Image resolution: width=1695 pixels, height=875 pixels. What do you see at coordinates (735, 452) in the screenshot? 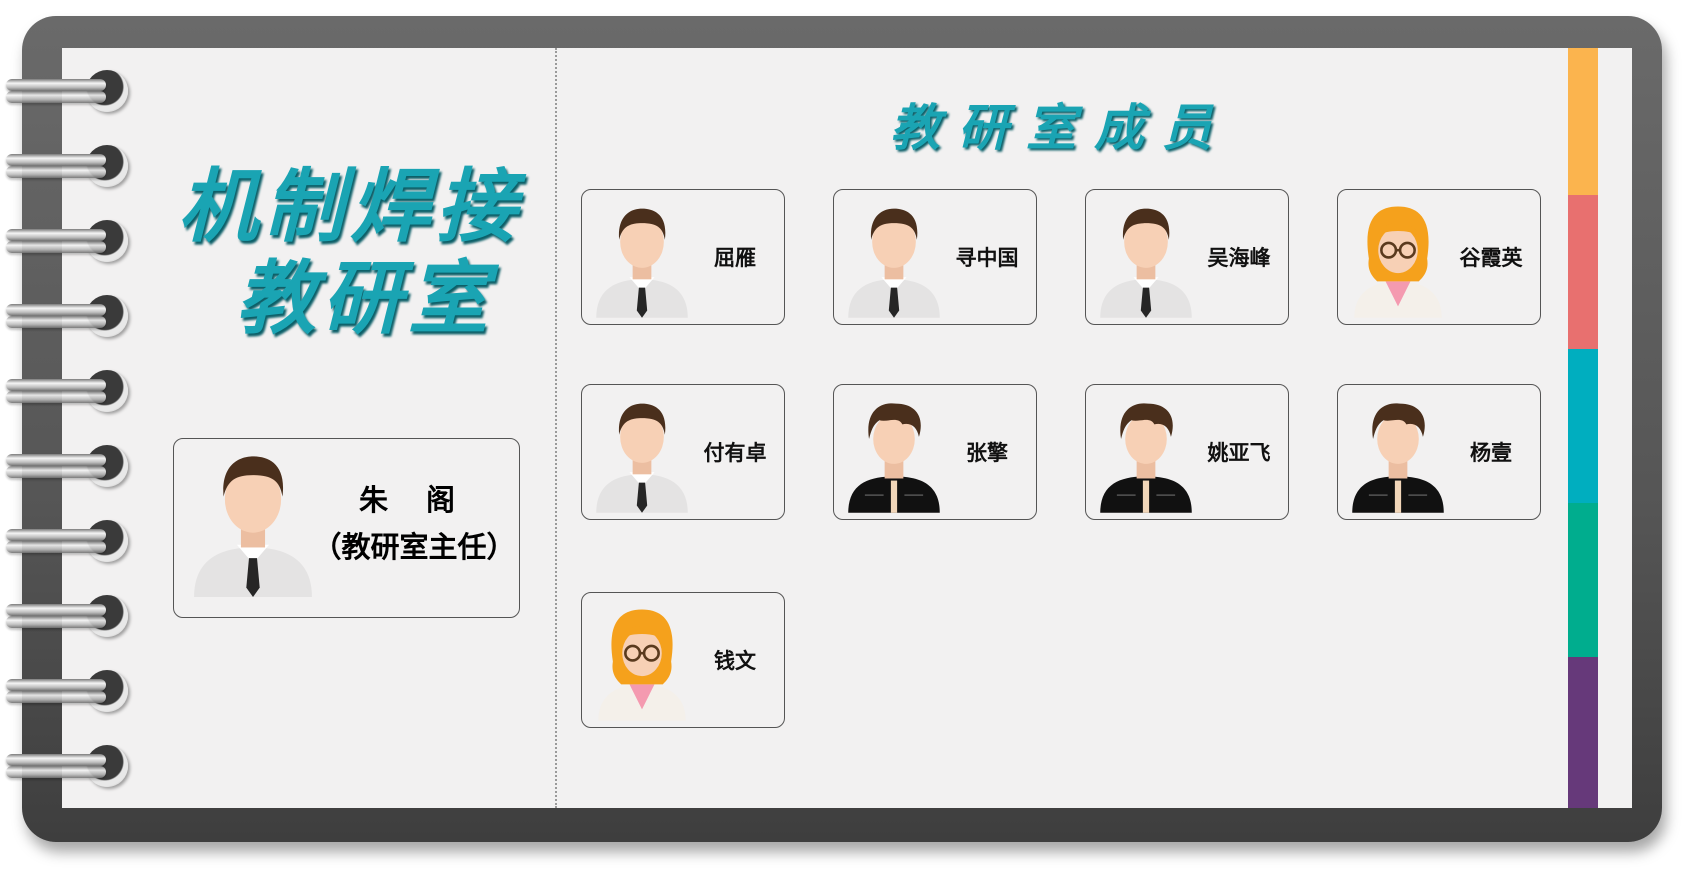
I see `member-name: 付有卓` at bounding box center [735, 452].